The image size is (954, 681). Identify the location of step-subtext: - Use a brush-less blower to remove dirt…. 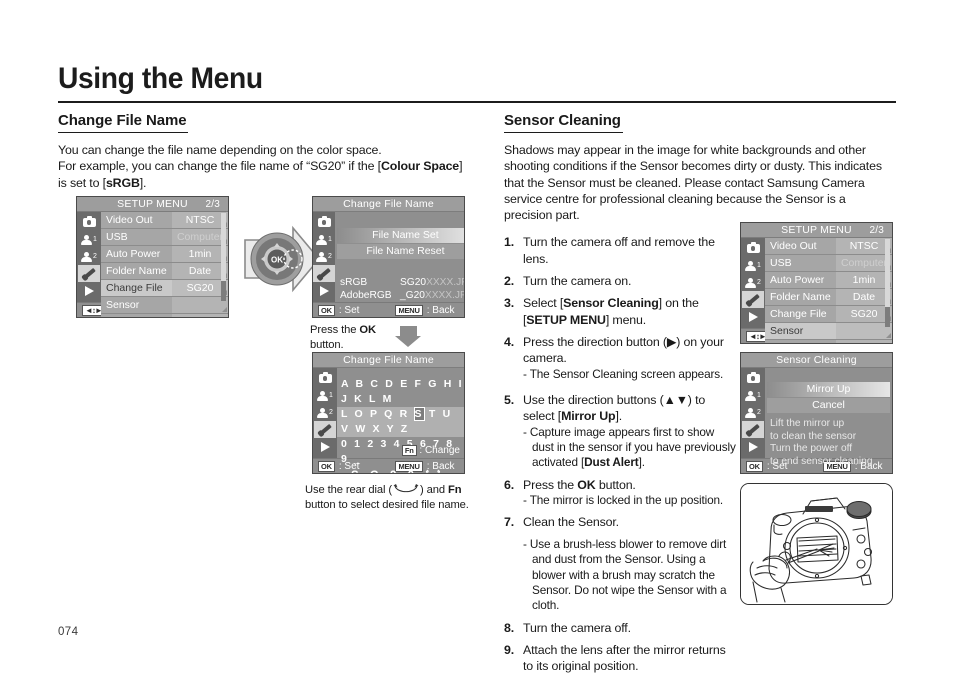
(625, 574).